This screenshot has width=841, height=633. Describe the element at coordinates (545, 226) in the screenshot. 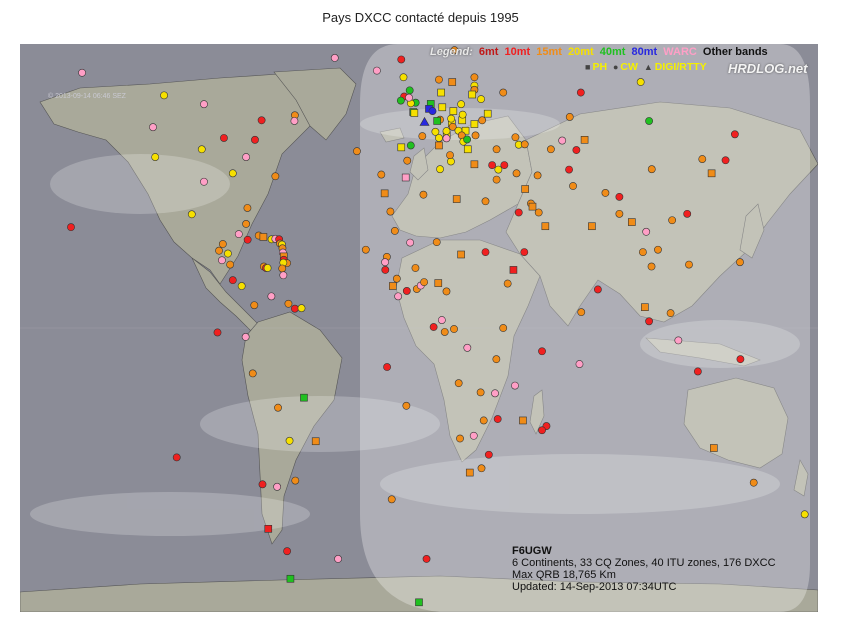

I see `contact-marker-oman` at that location.